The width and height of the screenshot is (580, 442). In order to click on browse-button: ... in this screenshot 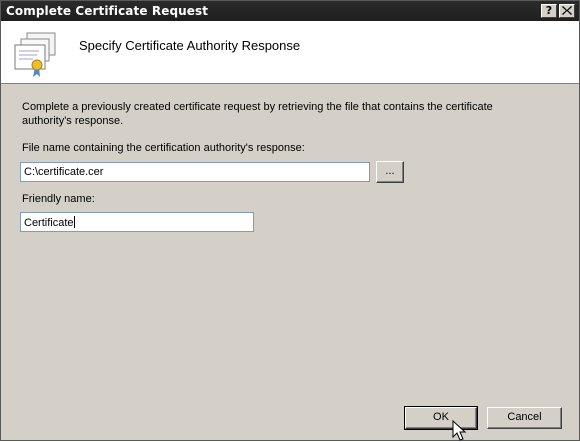, I will do `click(390, 172)`.